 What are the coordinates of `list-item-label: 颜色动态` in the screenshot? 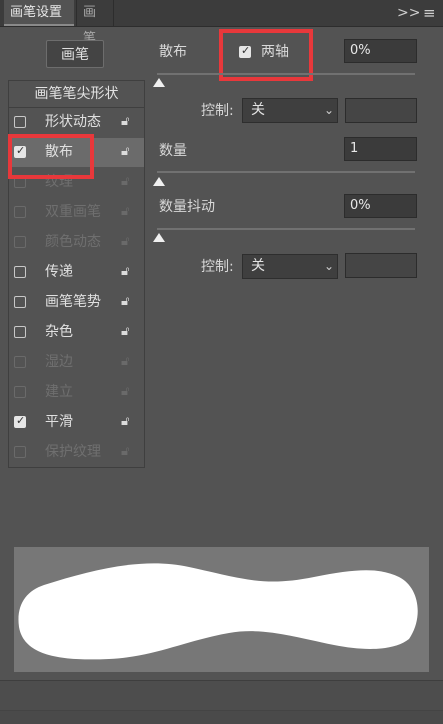 It's located at (73, 242).